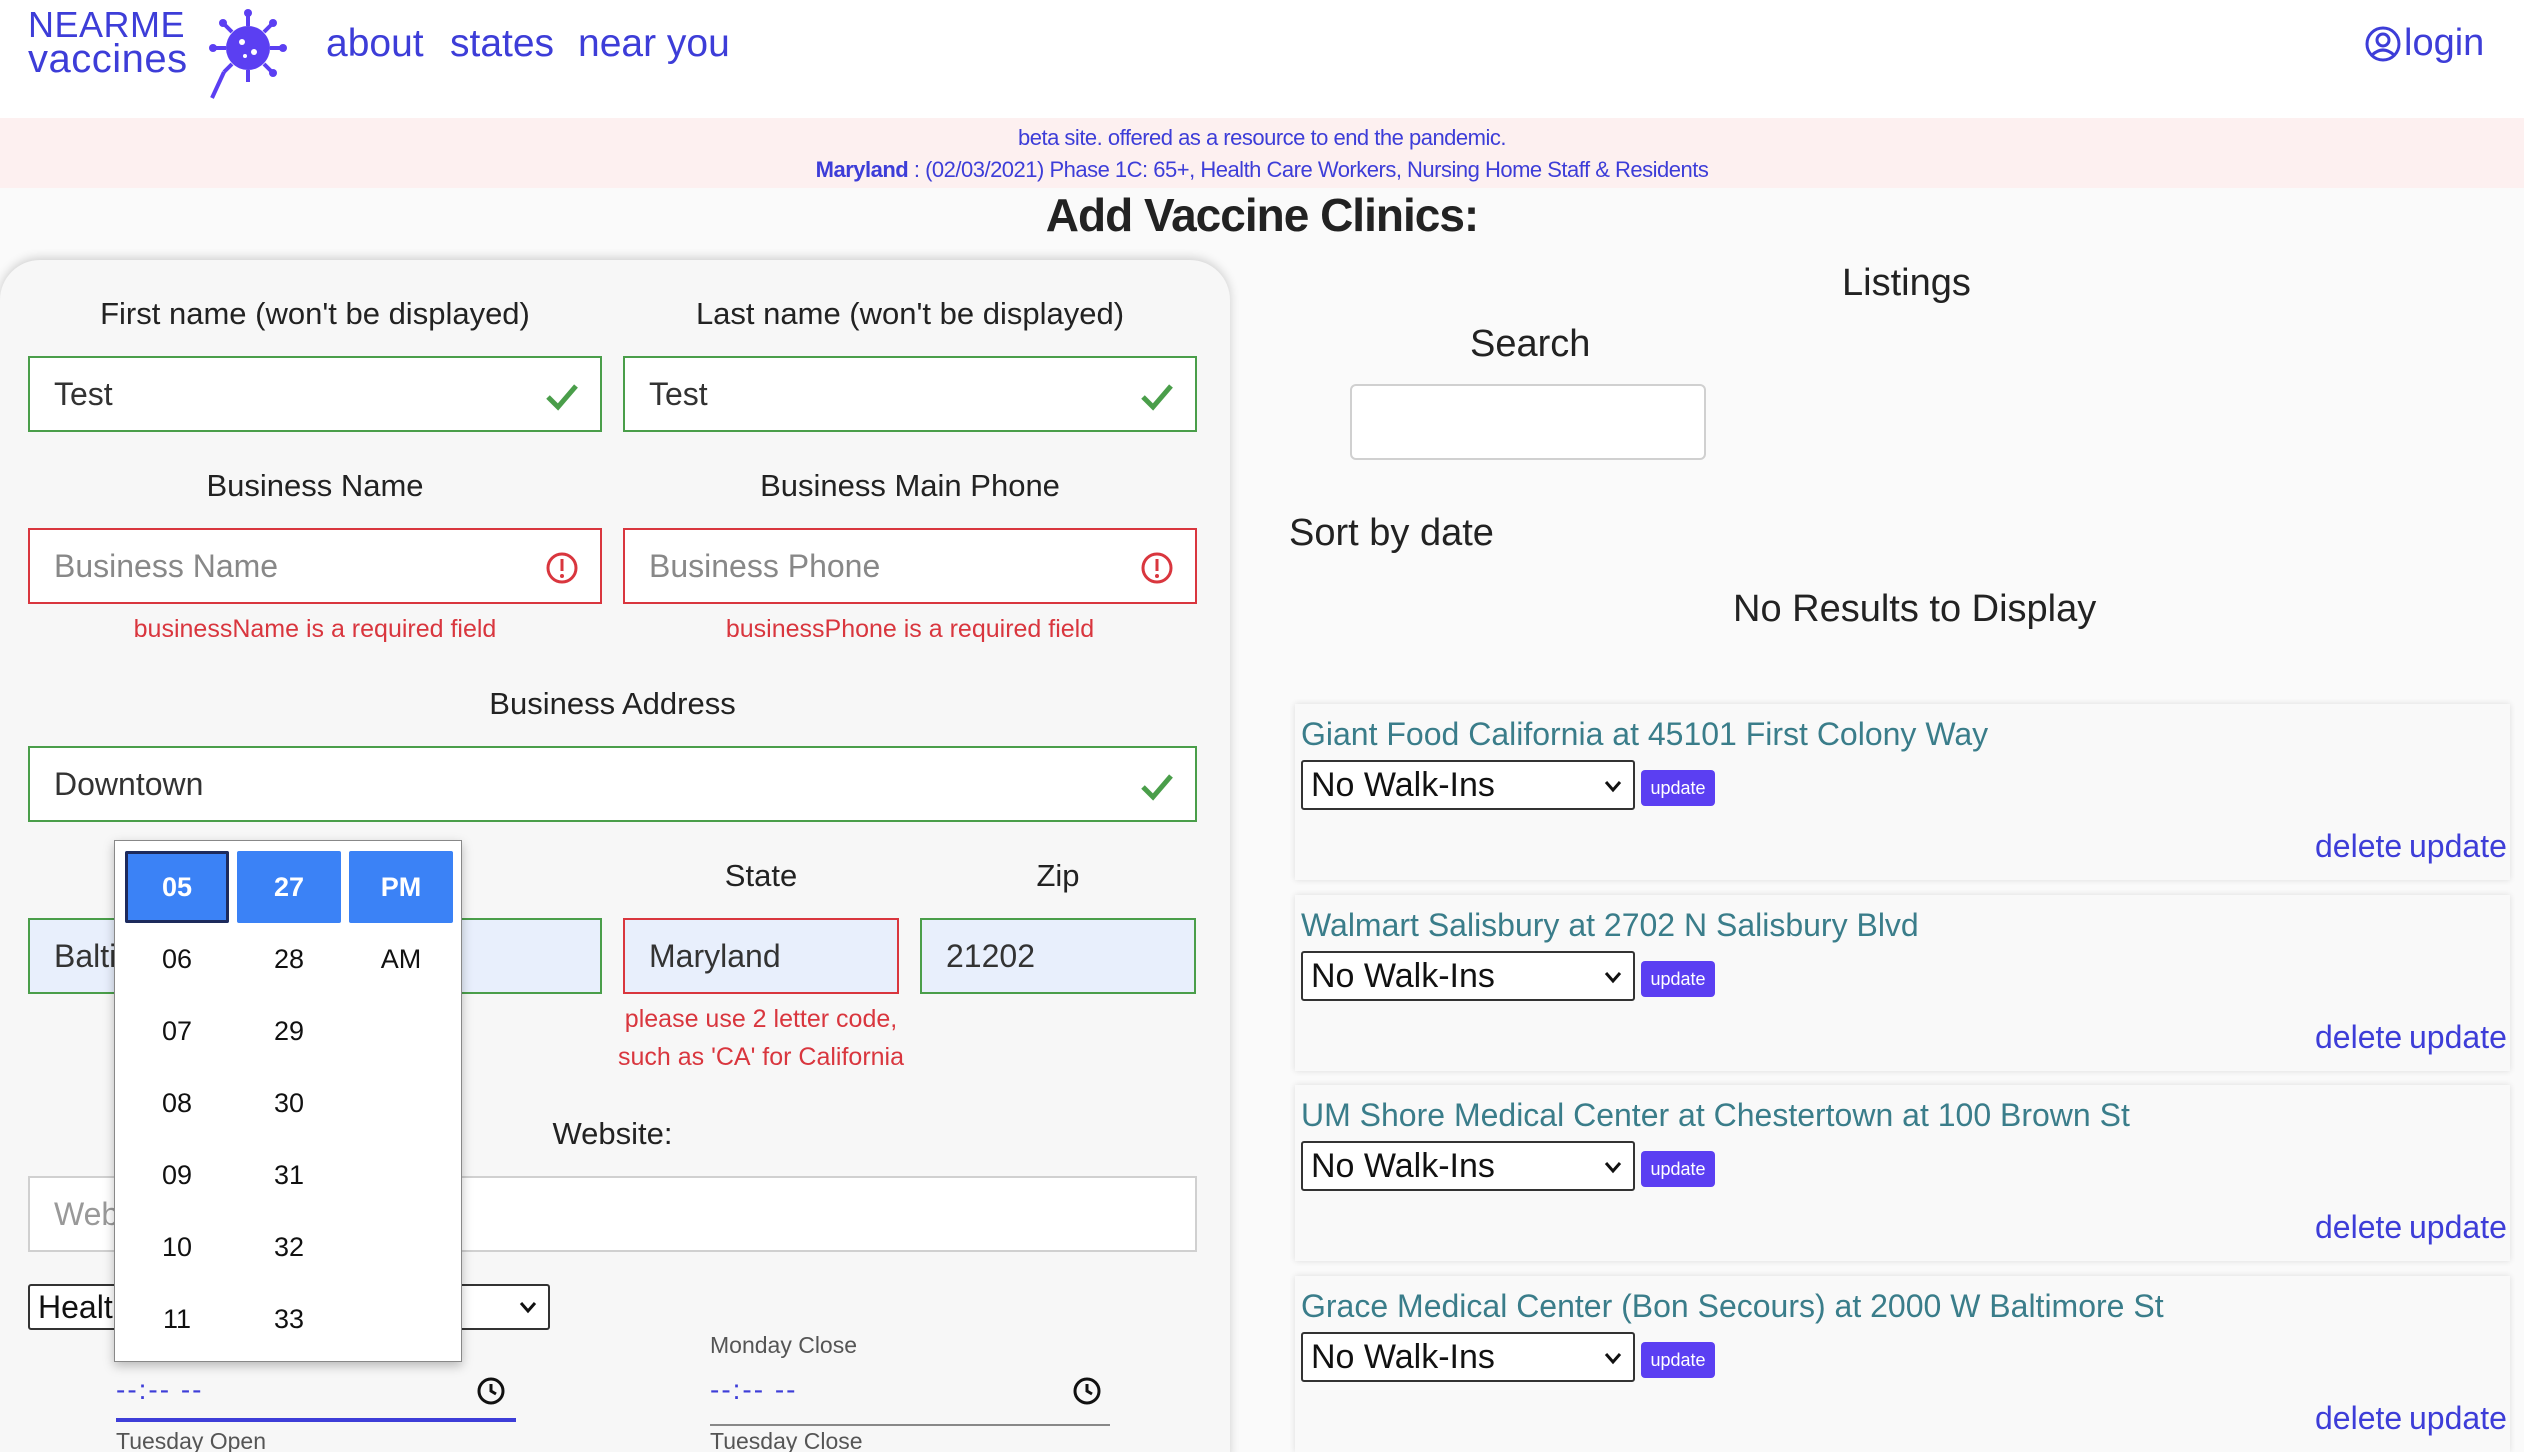 This screenshot has width=2524, height=1452. What do you see at coordinates (761, 1019) in the screenshot?
I see `state-error-line-1: please use 2 letter code,` at bounding box center [761, 1019].